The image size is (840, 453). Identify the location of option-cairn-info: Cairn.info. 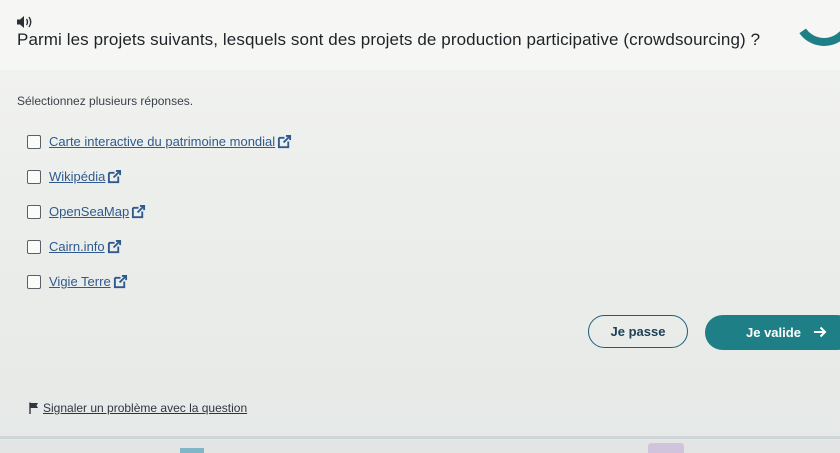
(159, 246).